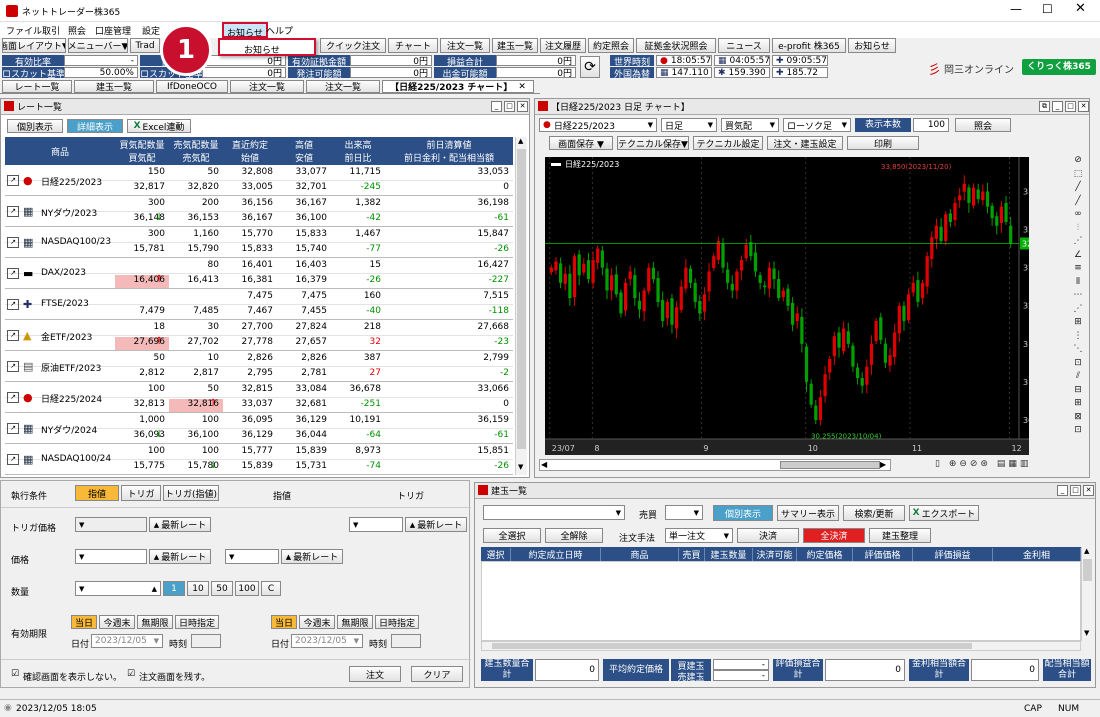 This screenshot has height=717, width=1100. I want to click on chart-product-select: ● 日経225/2023 ▼, so click(598, 125).